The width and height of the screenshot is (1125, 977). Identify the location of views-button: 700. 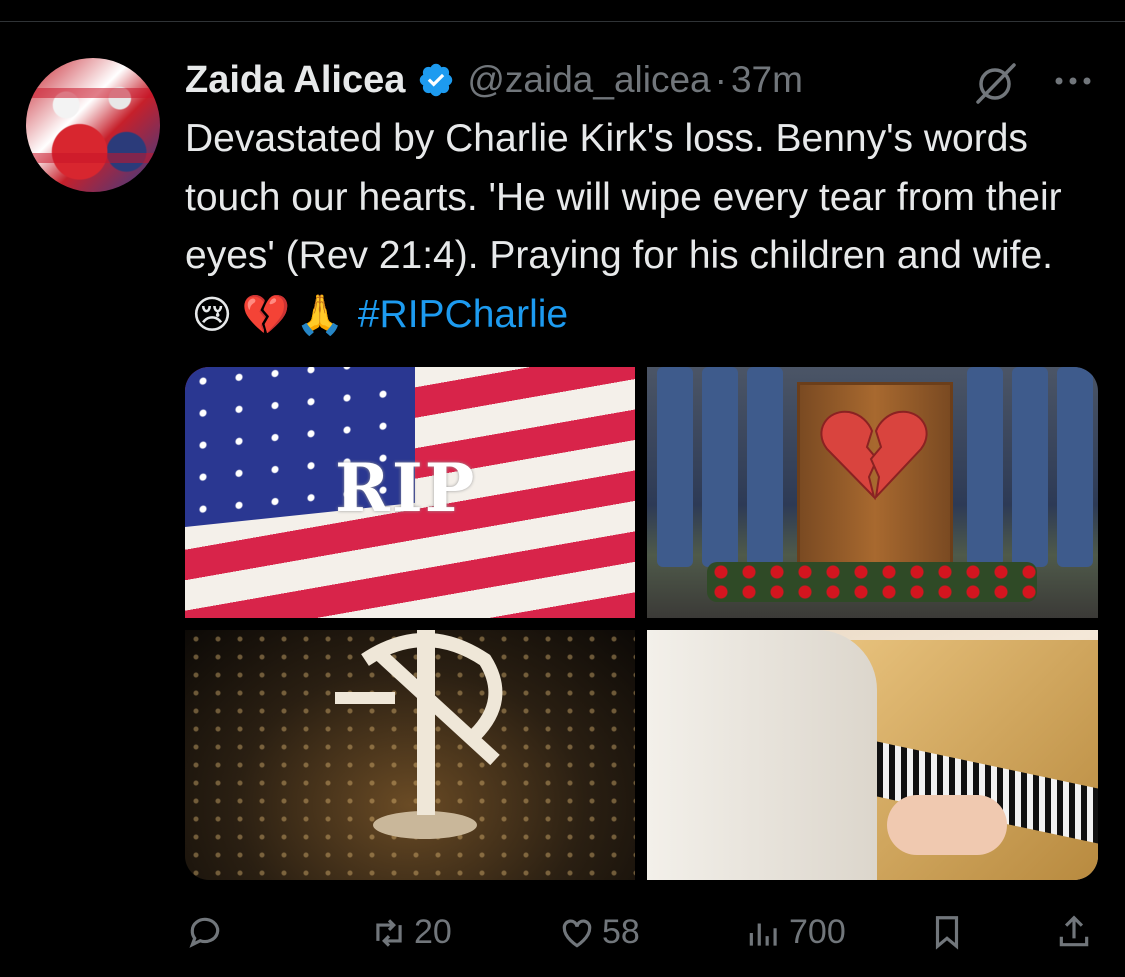
(795, 932).